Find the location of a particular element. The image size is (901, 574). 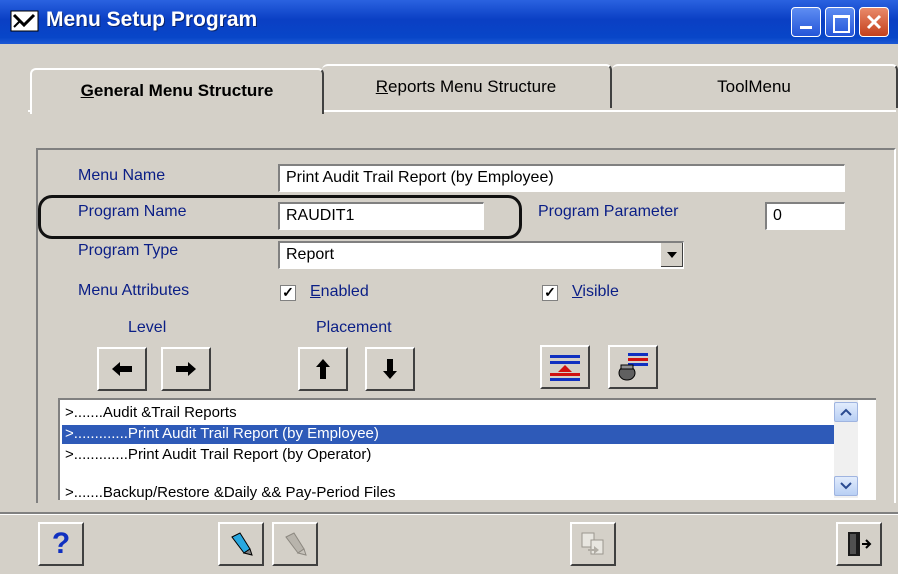

insert-line-button is located at coordinates (565, 367).